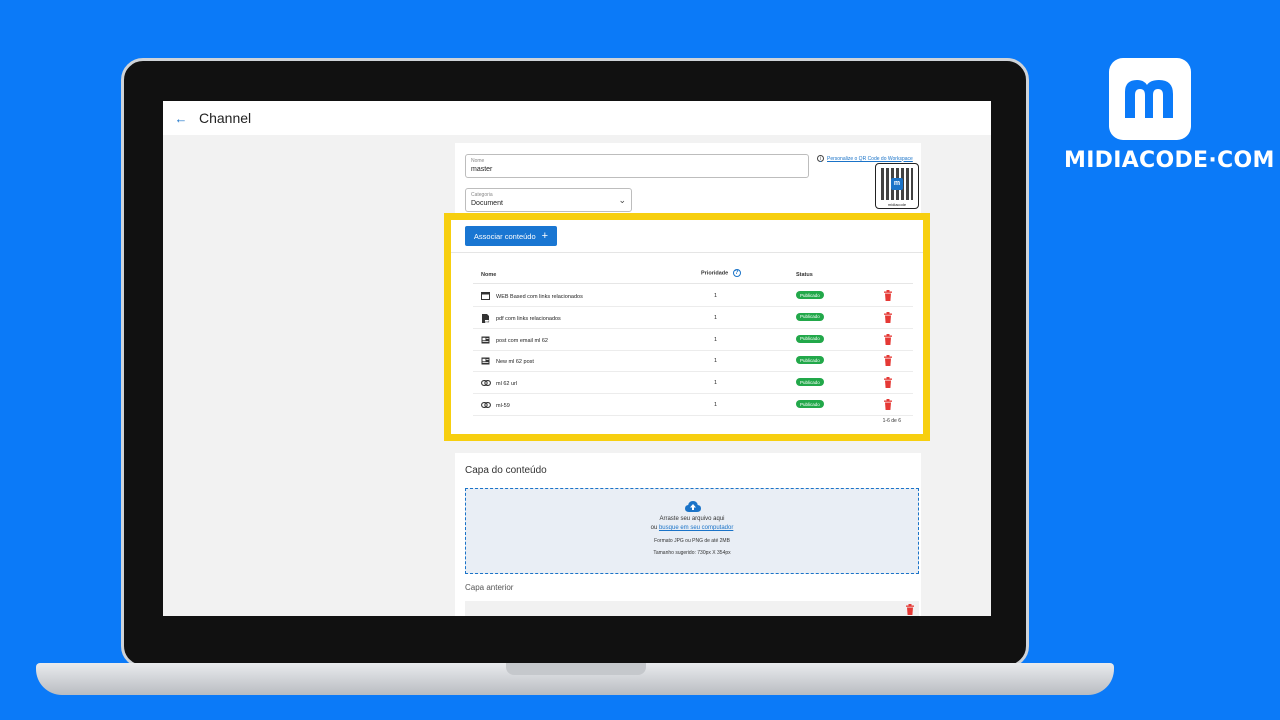 The image size is (1280, 720). I want to click on row-name: pdf pdf com links relacionados, so click(521, 319).